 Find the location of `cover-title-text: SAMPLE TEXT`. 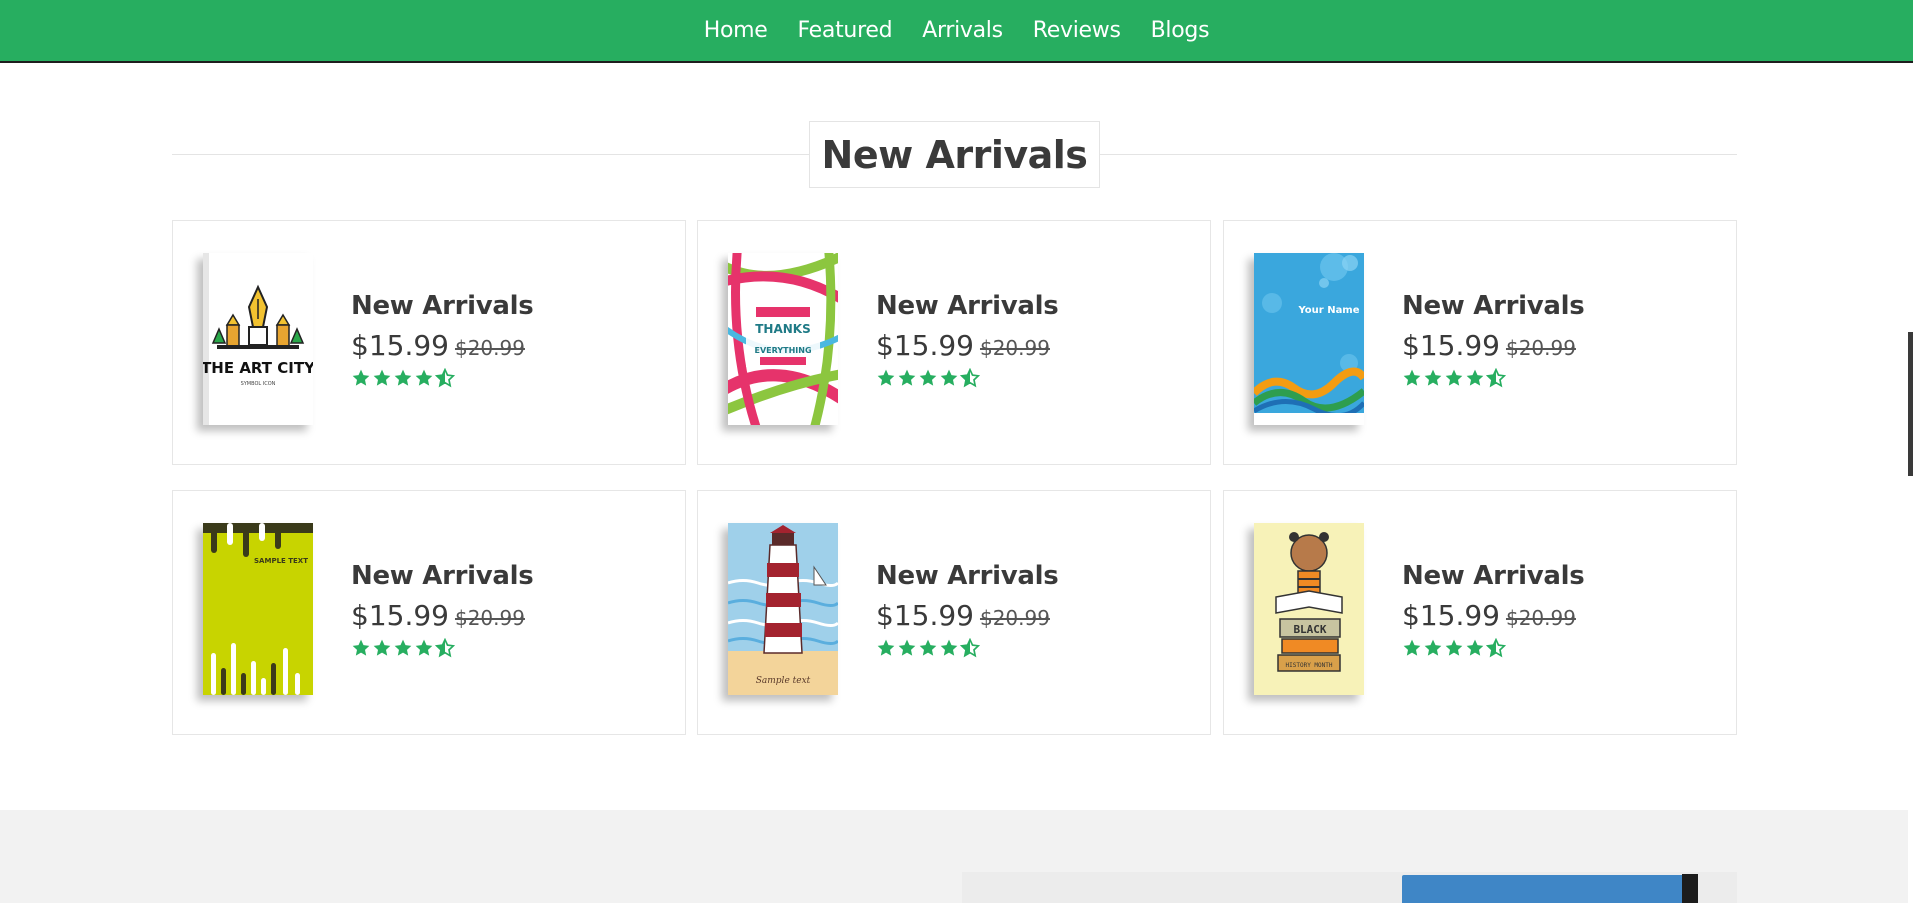

cover-title-text: SAMPLE TEXT is located at coordinates (281, 561).